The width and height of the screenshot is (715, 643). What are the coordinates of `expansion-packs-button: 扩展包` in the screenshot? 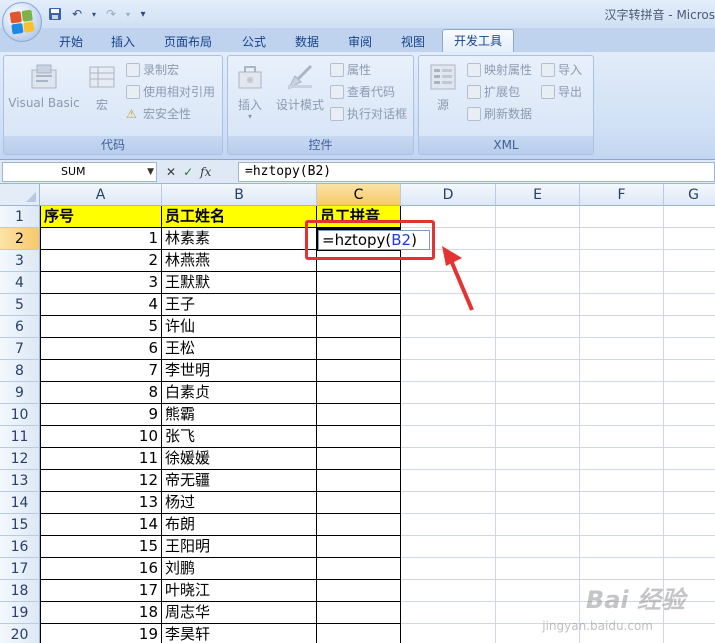 It's located at (493, 92).